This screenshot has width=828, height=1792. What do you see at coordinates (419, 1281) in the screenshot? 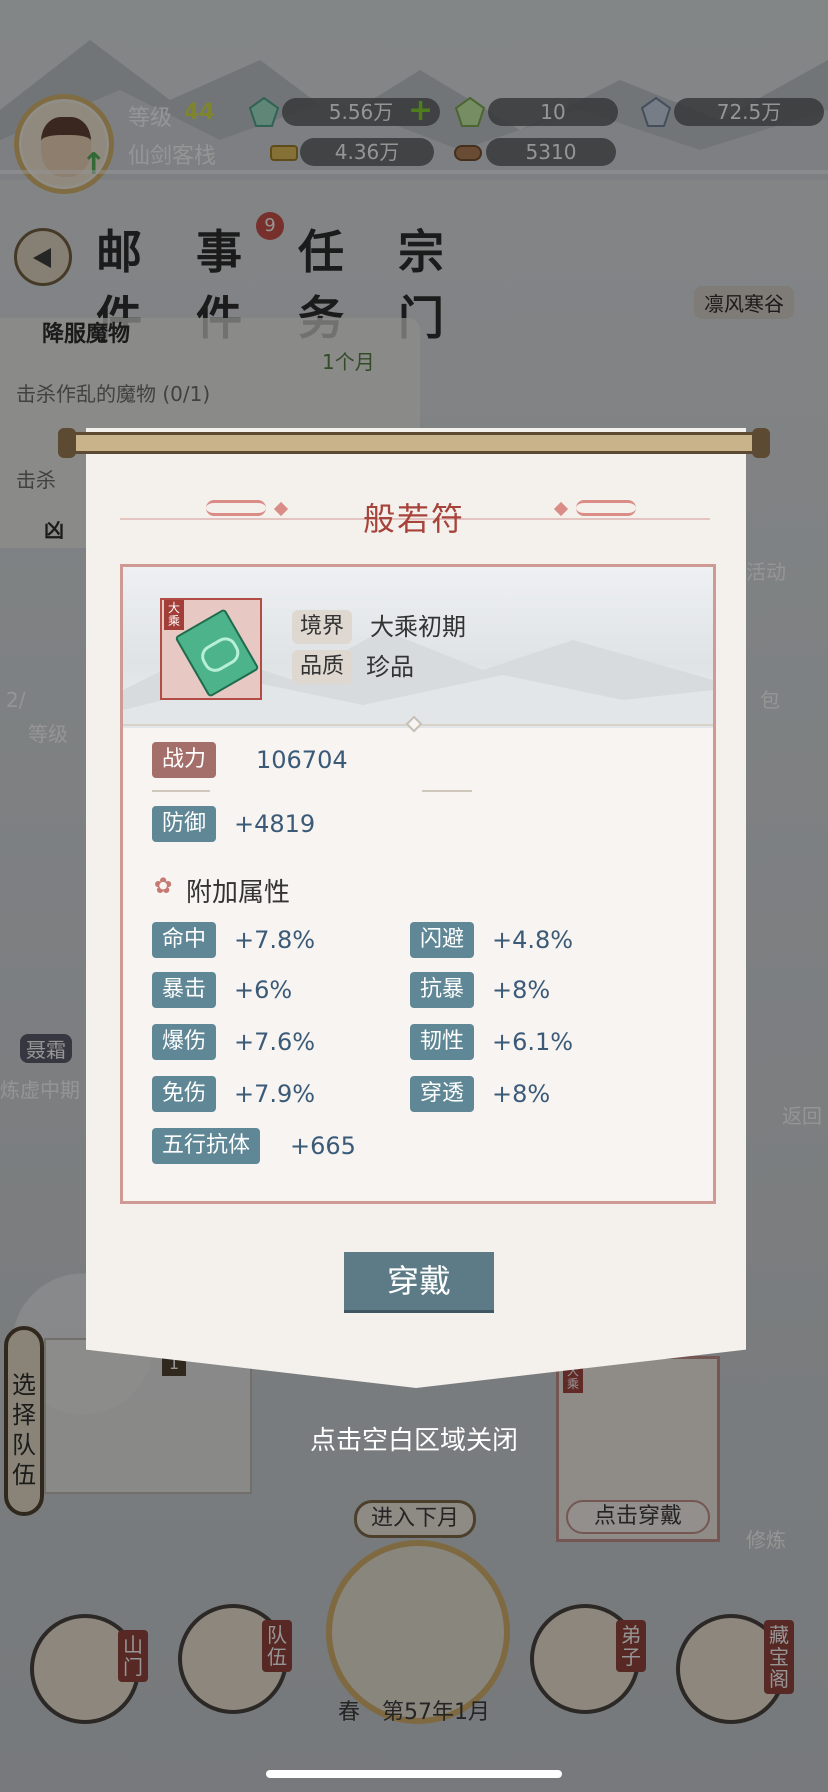
I see `wear-button: 穿戴` at bounding box center [419, 1281].